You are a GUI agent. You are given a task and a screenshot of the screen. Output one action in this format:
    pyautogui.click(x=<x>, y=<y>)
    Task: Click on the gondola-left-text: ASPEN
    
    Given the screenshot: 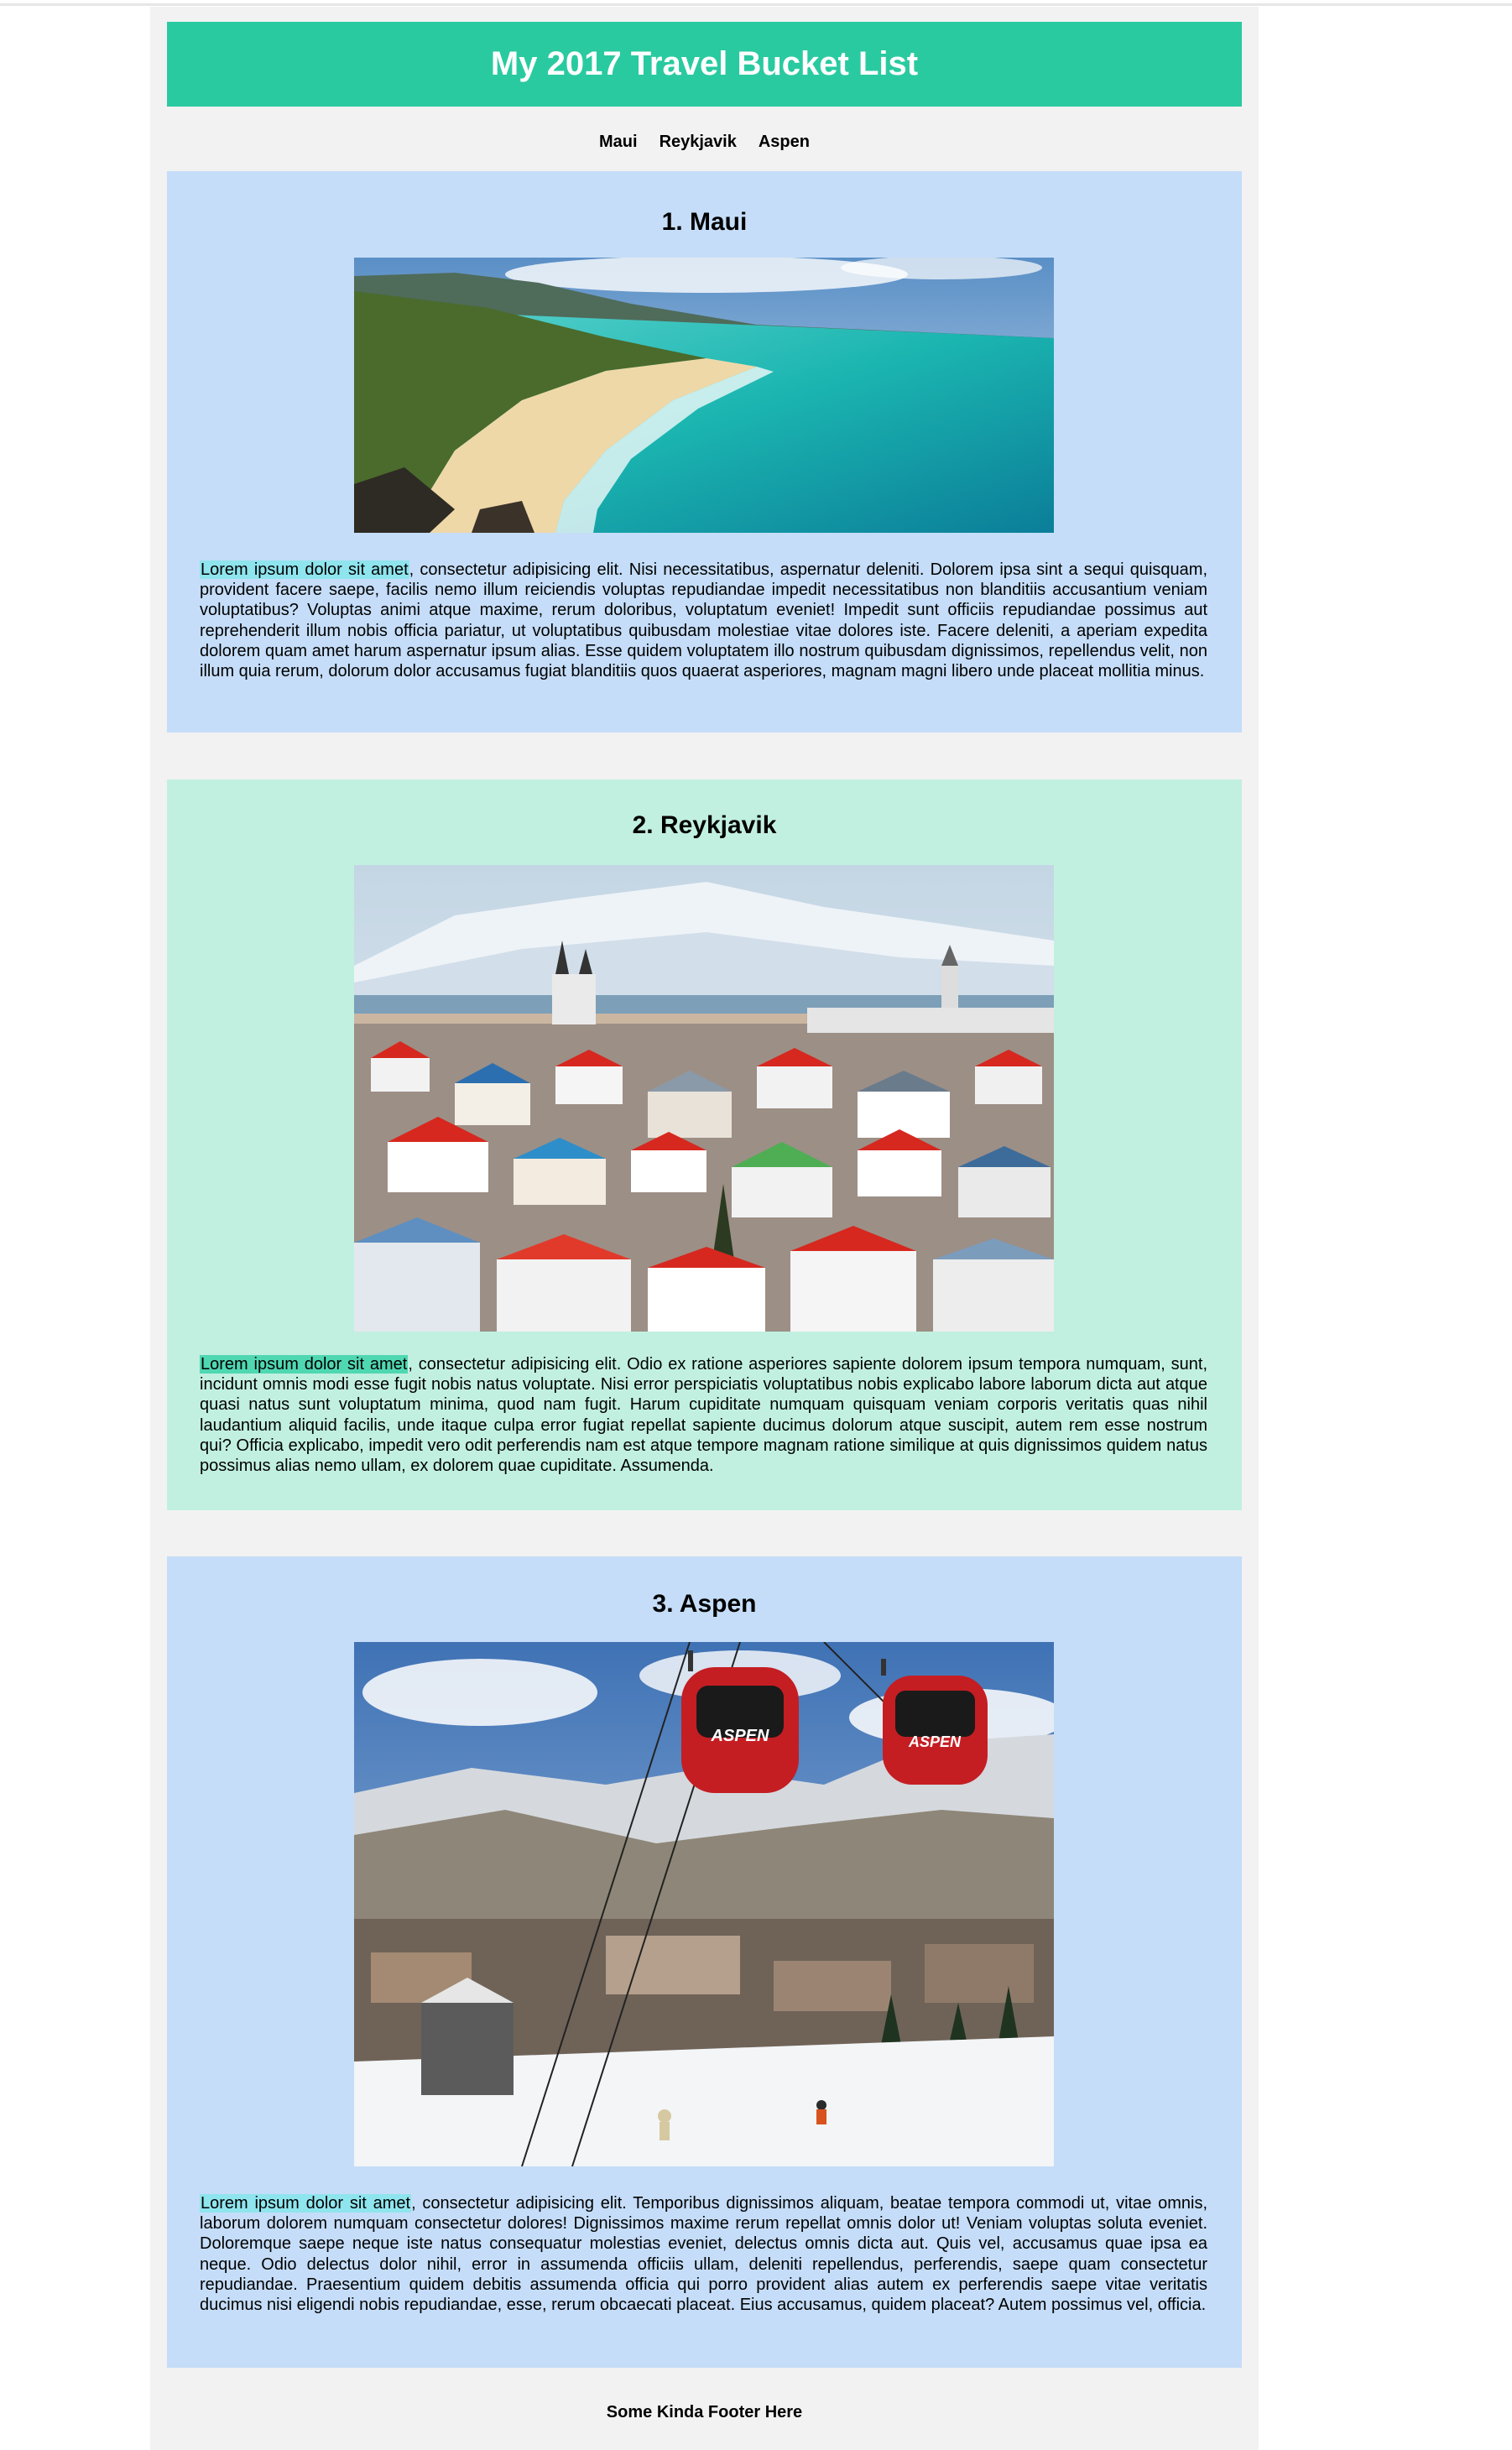 What is the action you would take?
    pyautogui.click(x=740, y=1736)
    